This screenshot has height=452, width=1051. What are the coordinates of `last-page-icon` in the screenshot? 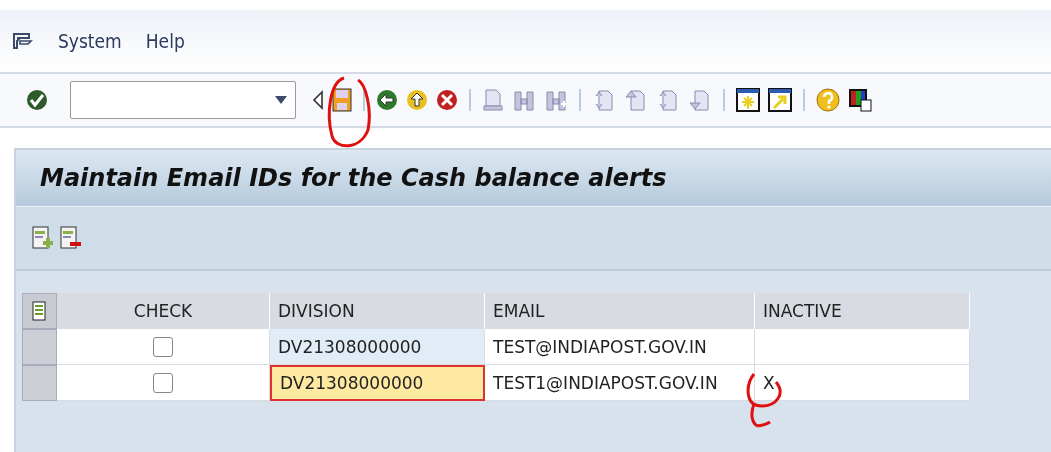 It's located at (700, 100).